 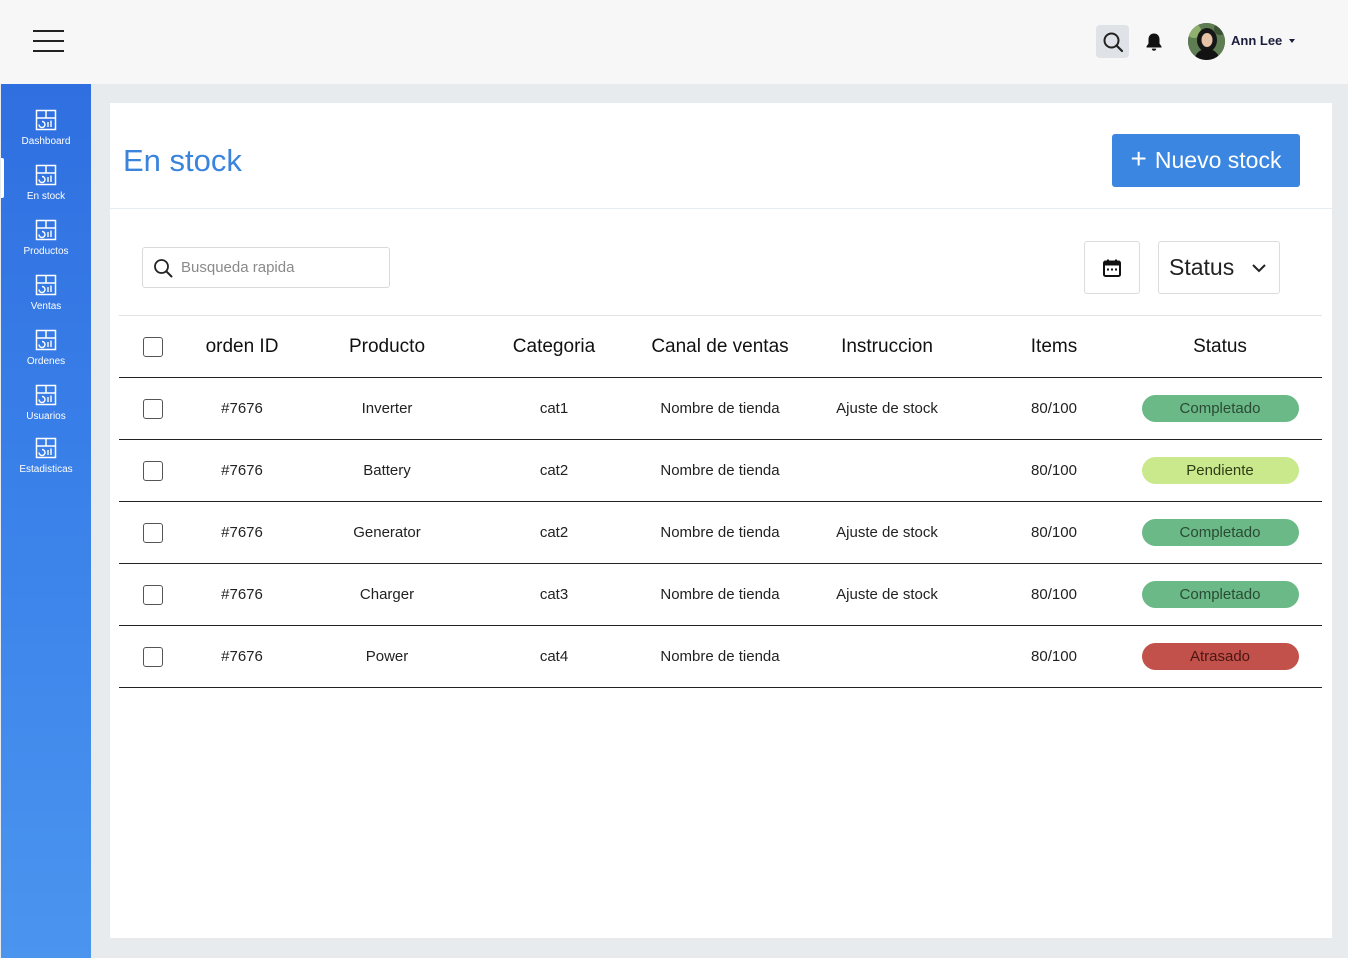 I want to click on category-cell: cat1, so click(x=554, y=408).